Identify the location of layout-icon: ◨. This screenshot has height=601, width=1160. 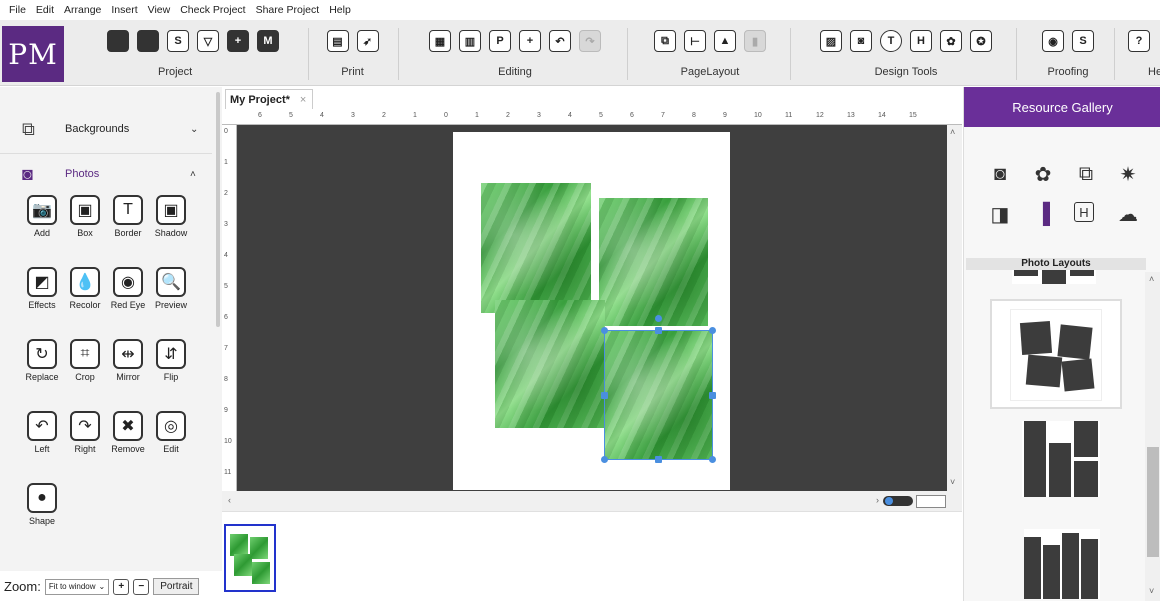
(1000, 214).